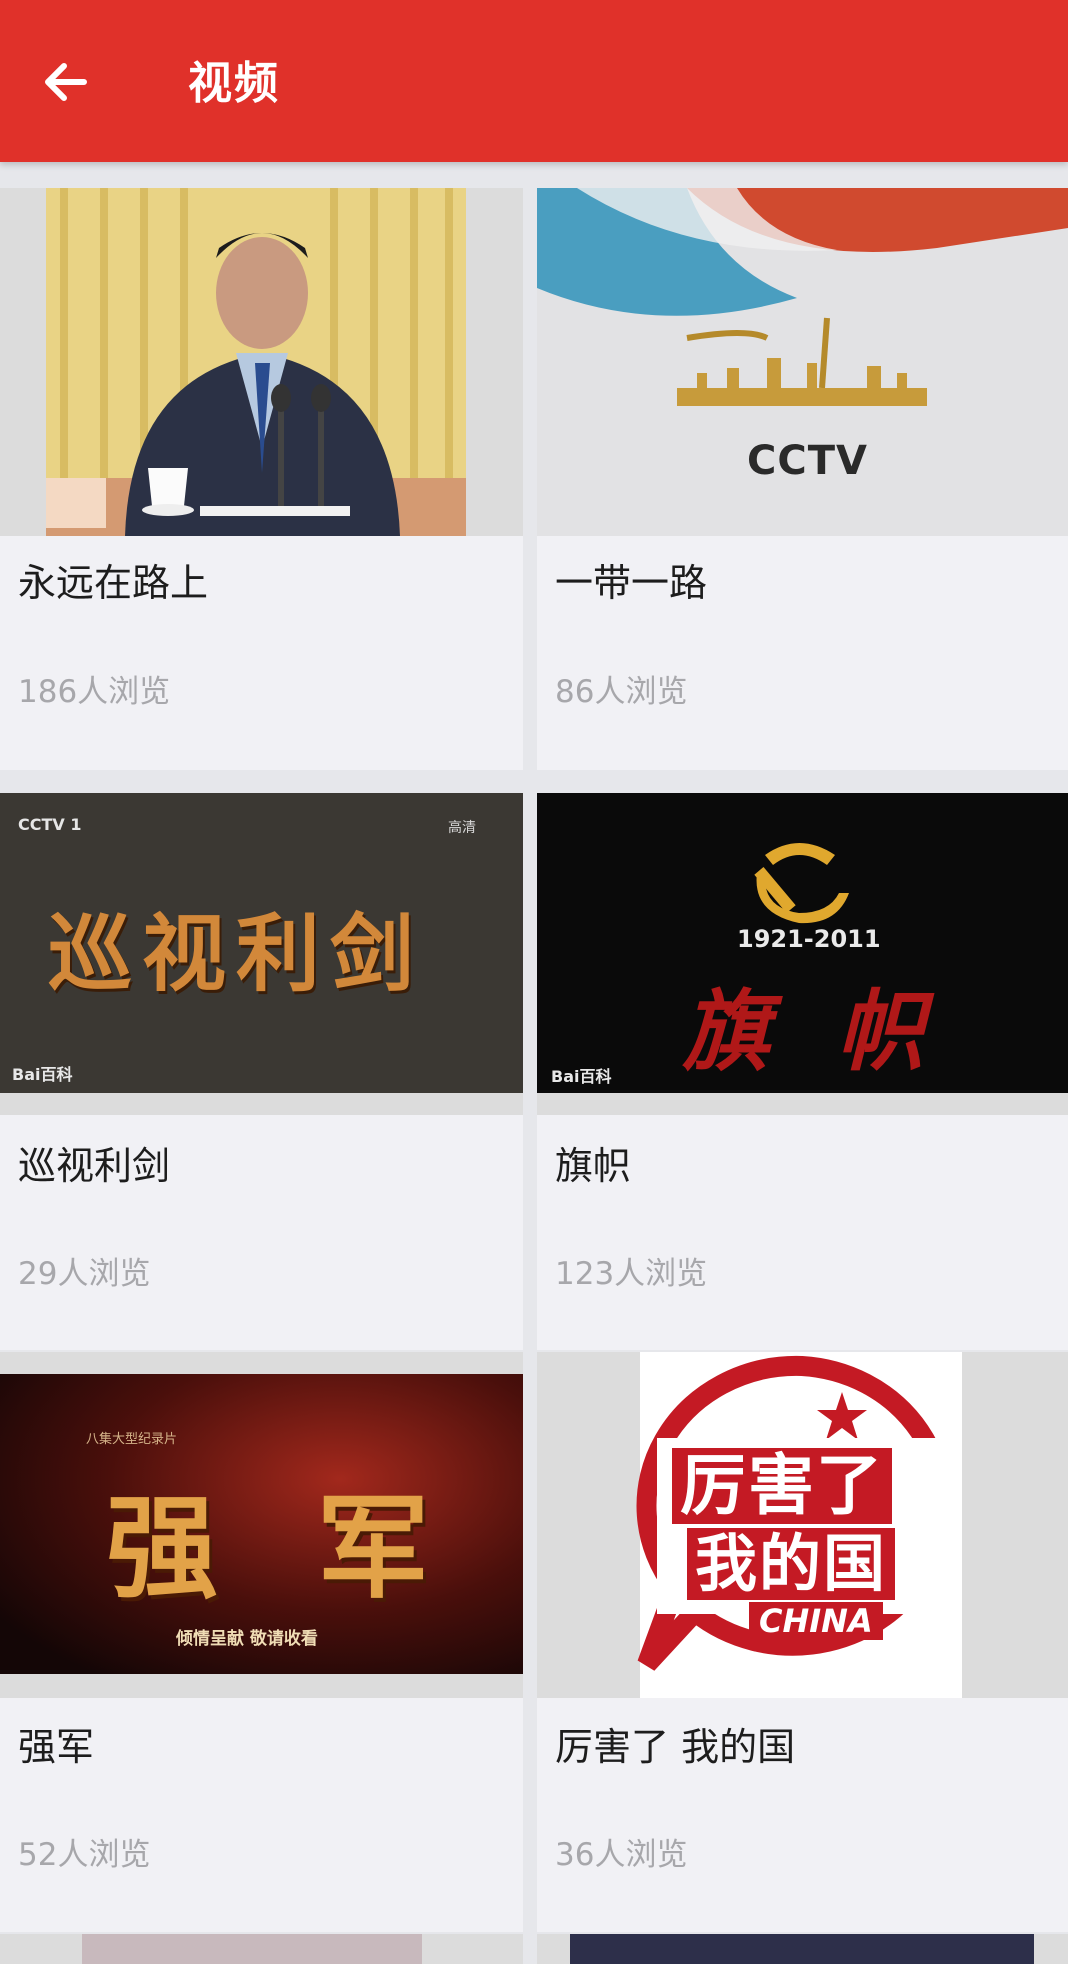 The image size is (1068, 1964). I want to click on quality-label: 高清, so click(462, 828).